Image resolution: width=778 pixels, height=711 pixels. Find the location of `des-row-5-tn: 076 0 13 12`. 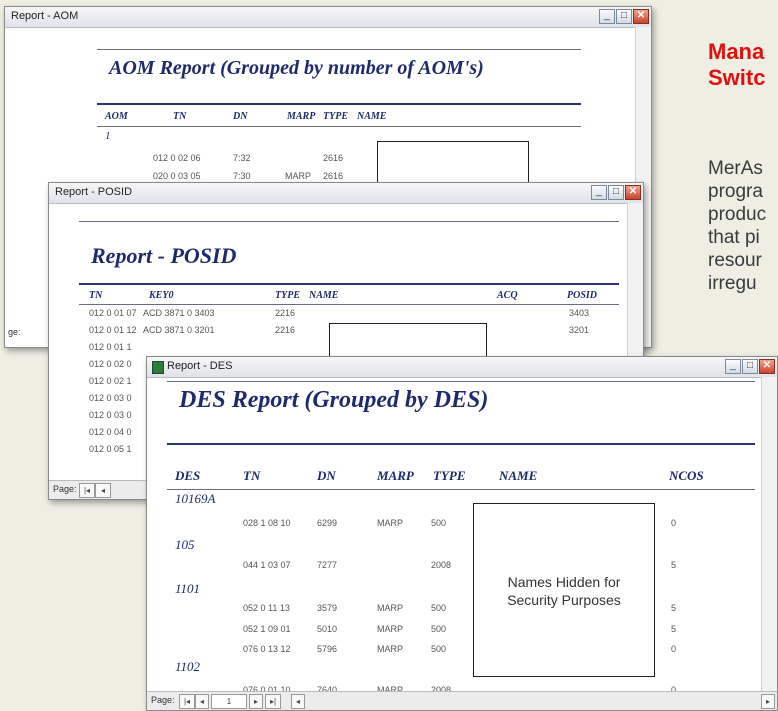

des-row-5-tn: 076 0 13 12 is located at coordinates (267, 649).